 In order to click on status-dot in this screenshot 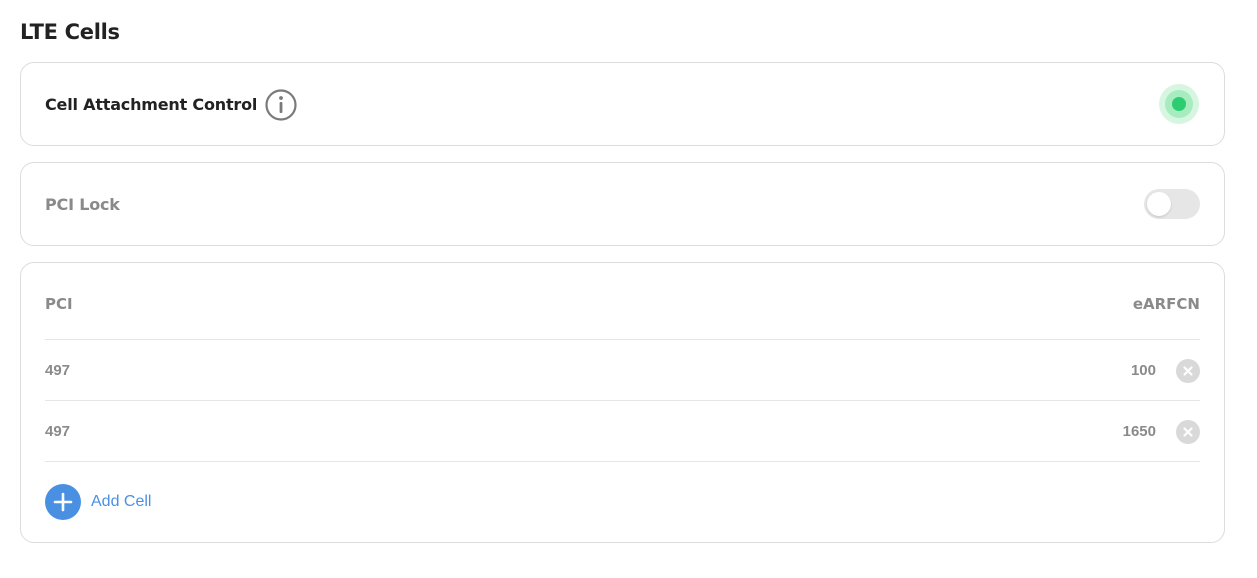, I will do `click(1179, 104)`.